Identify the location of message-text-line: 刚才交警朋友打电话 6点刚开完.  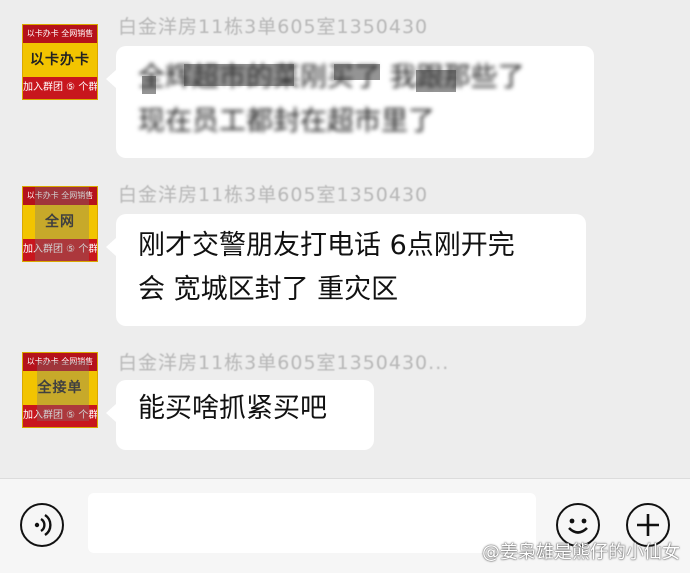
(326, 245).